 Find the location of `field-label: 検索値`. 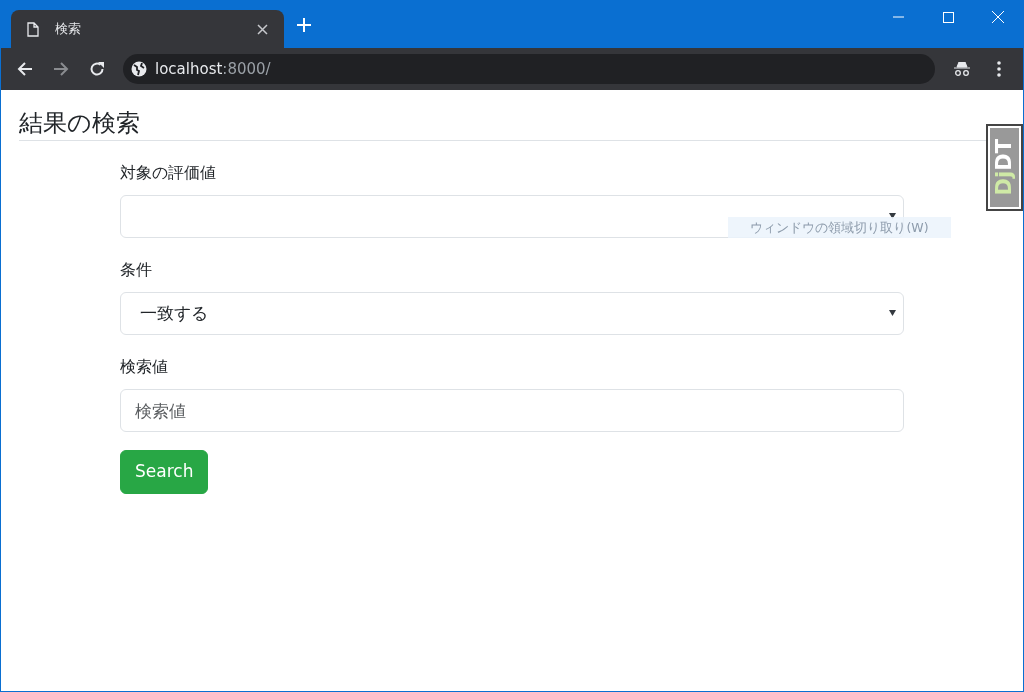

field-label: 検索値 is located at coordinates (144, 367).